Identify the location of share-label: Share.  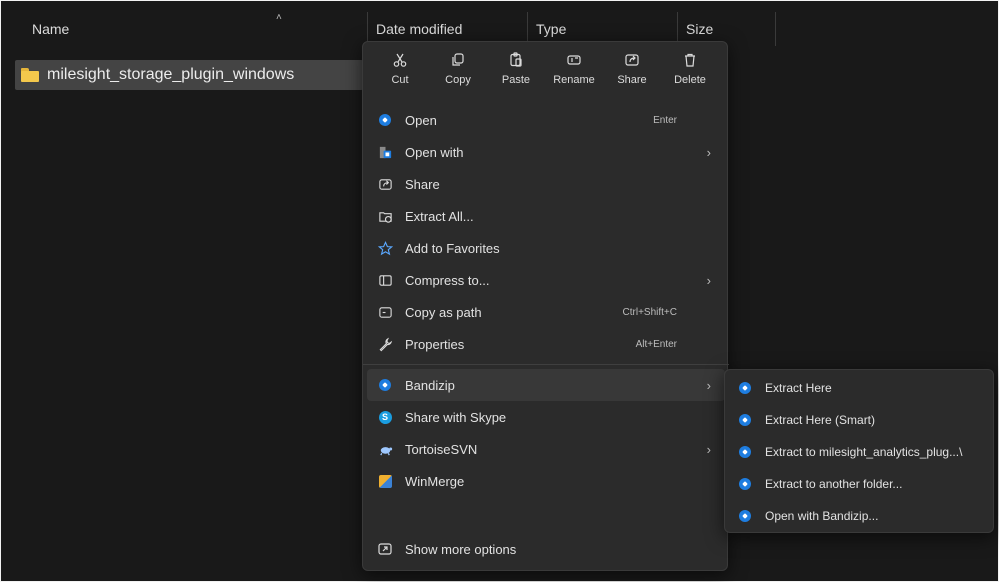
(632, 80).